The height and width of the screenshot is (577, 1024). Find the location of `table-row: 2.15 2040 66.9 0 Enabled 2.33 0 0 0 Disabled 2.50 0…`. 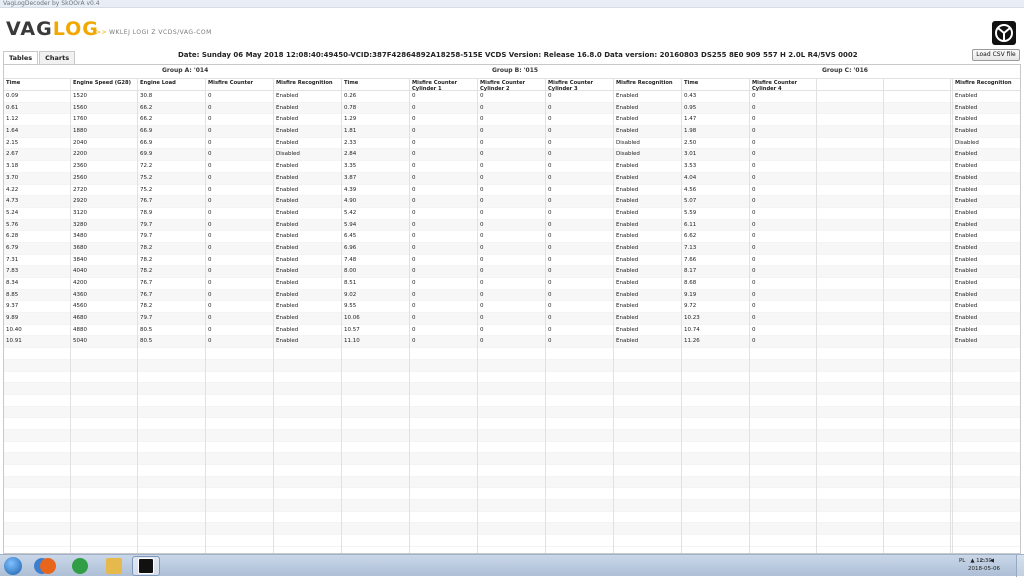

table-row: 2.15 2040 66.9 0 Enabled 2.33 0 0 0 Disabled 2.50 0… is located at coordinates (512, 144).